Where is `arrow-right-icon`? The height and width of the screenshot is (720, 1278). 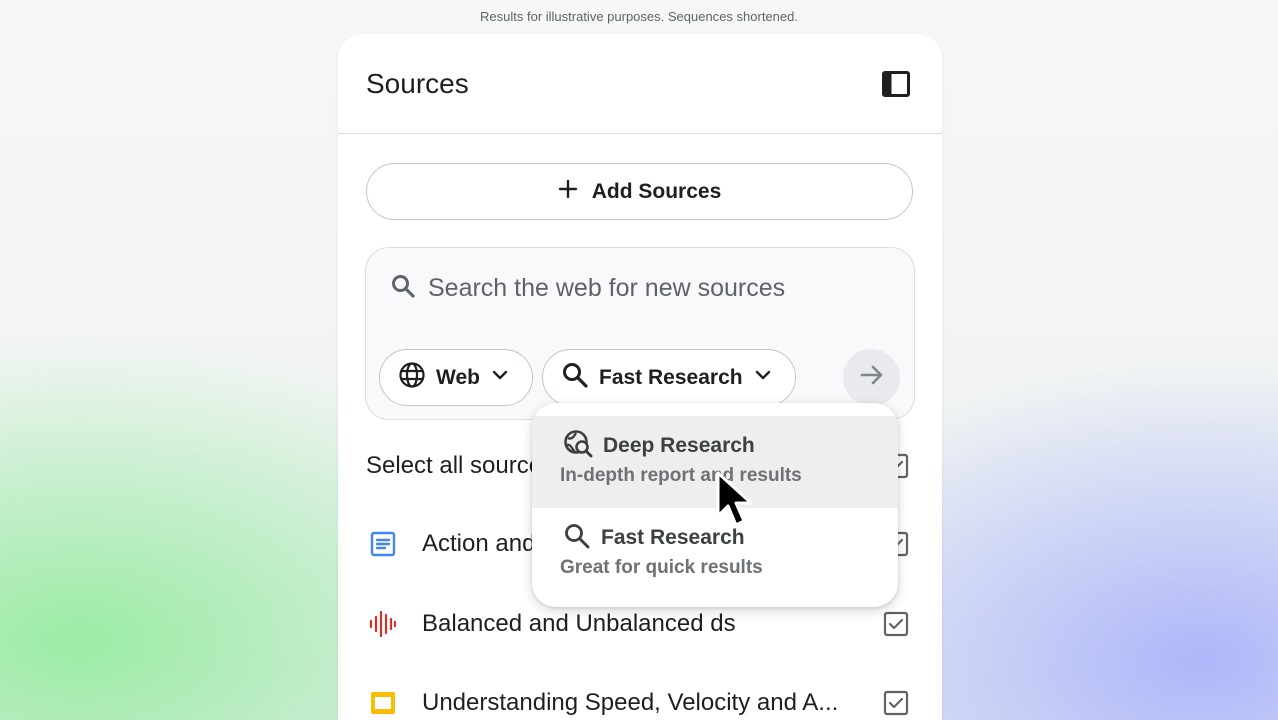 arrow-right-icon is located at coordinates (872, 377).